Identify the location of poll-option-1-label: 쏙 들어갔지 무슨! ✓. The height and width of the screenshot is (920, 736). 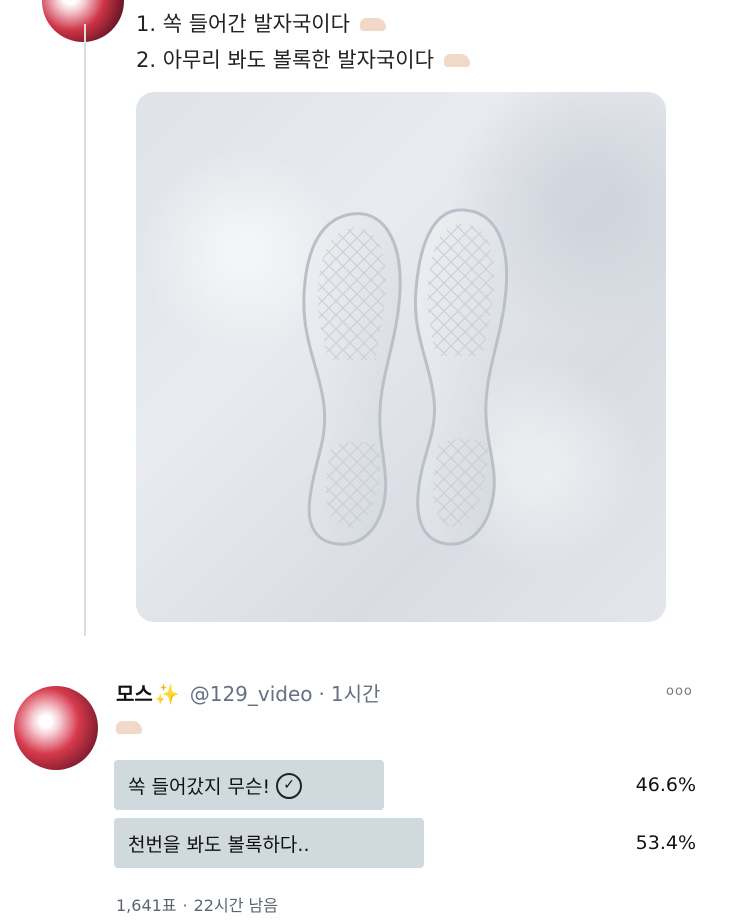
(215, 786).